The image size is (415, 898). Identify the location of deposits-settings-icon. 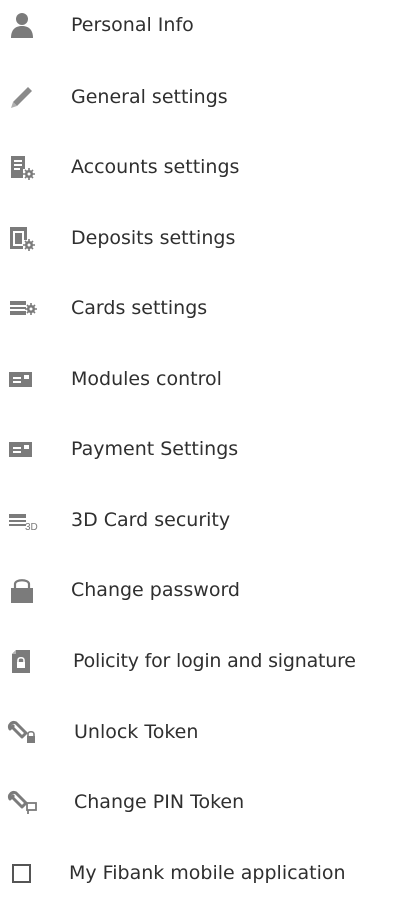
(22, 238).